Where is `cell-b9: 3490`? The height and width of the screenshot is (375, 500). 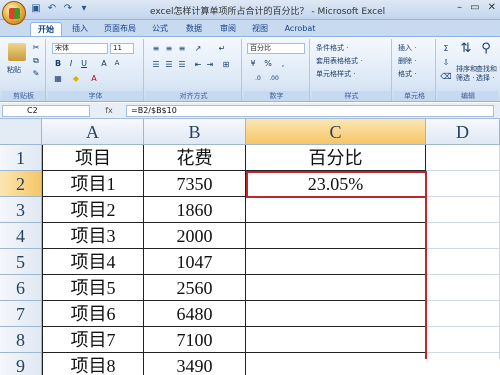 cell-b9: 3490 is located at coordinates (195, 364).